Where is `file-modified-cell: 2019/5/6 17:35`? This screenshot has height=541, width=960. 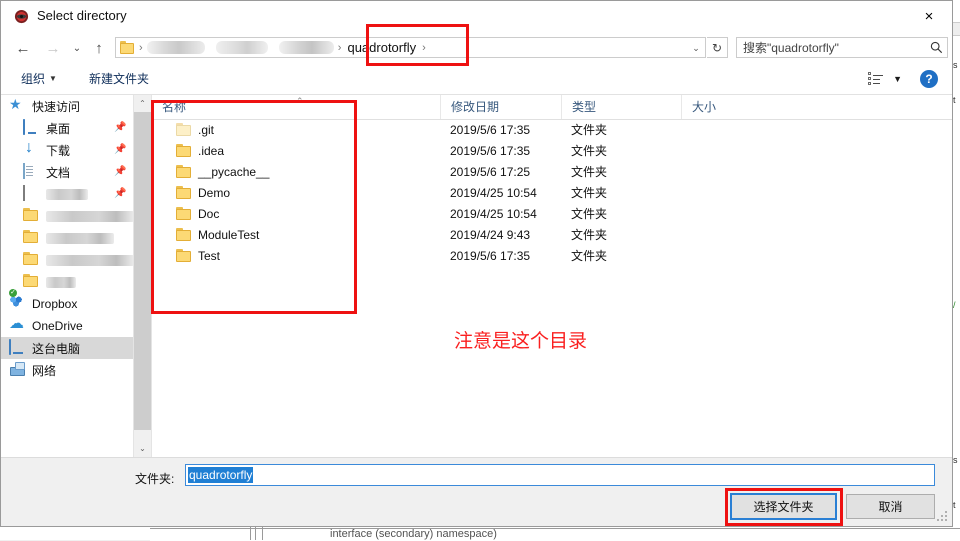
file-modified-cell: 2019/5/6 17:35 is located at coordinates (490, 255).